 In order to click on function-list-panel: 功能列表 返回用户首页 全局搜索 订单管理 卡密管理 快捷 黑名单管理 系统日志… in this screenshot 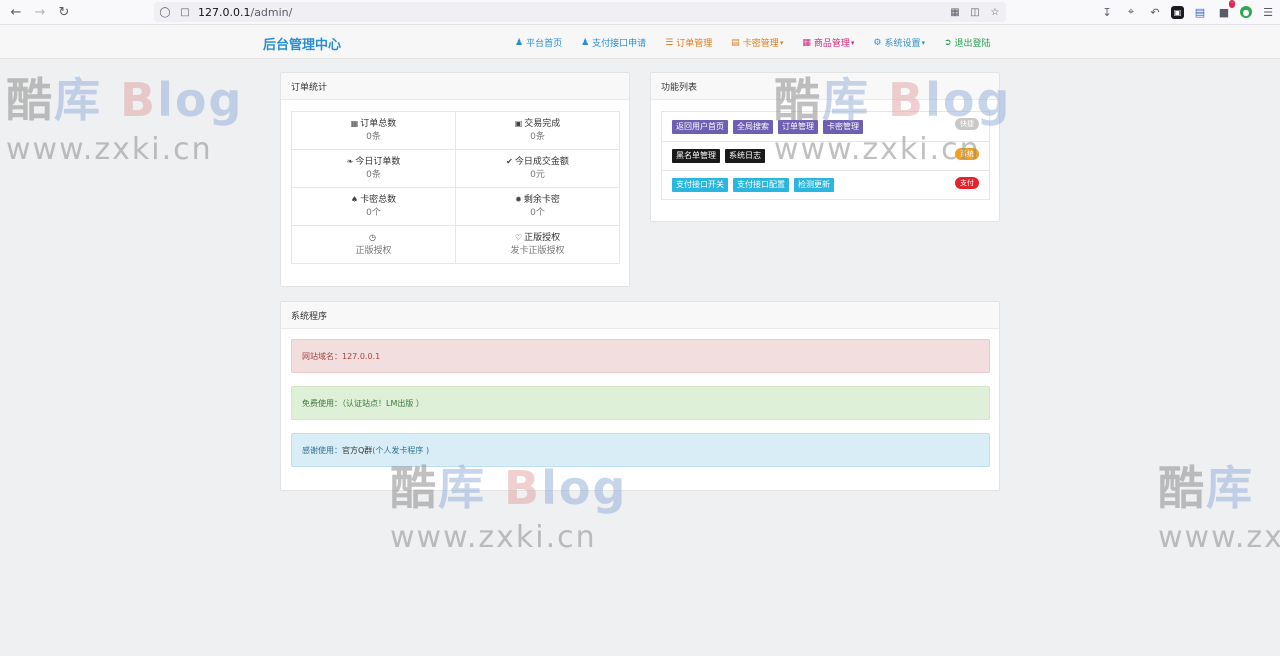, I will do `click(825, 147)`.